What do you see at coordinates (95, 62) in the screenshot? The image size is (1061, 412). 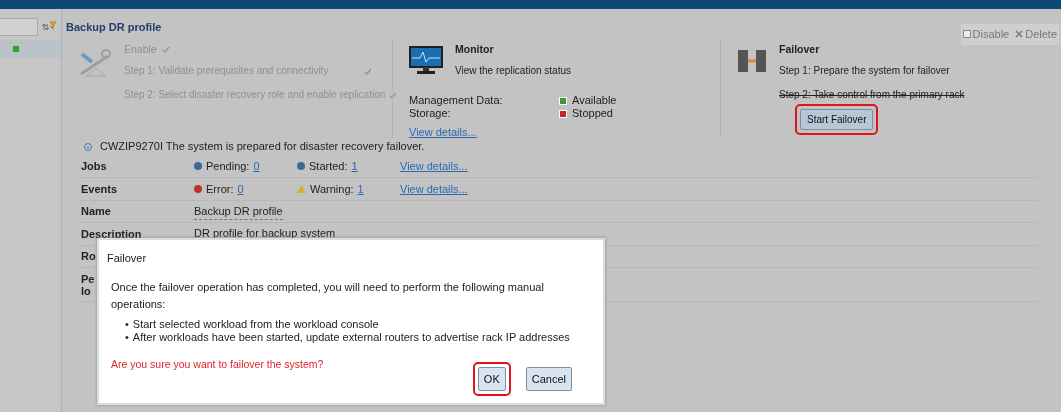 I see `tools-icon` at bounding box center [95, 62].